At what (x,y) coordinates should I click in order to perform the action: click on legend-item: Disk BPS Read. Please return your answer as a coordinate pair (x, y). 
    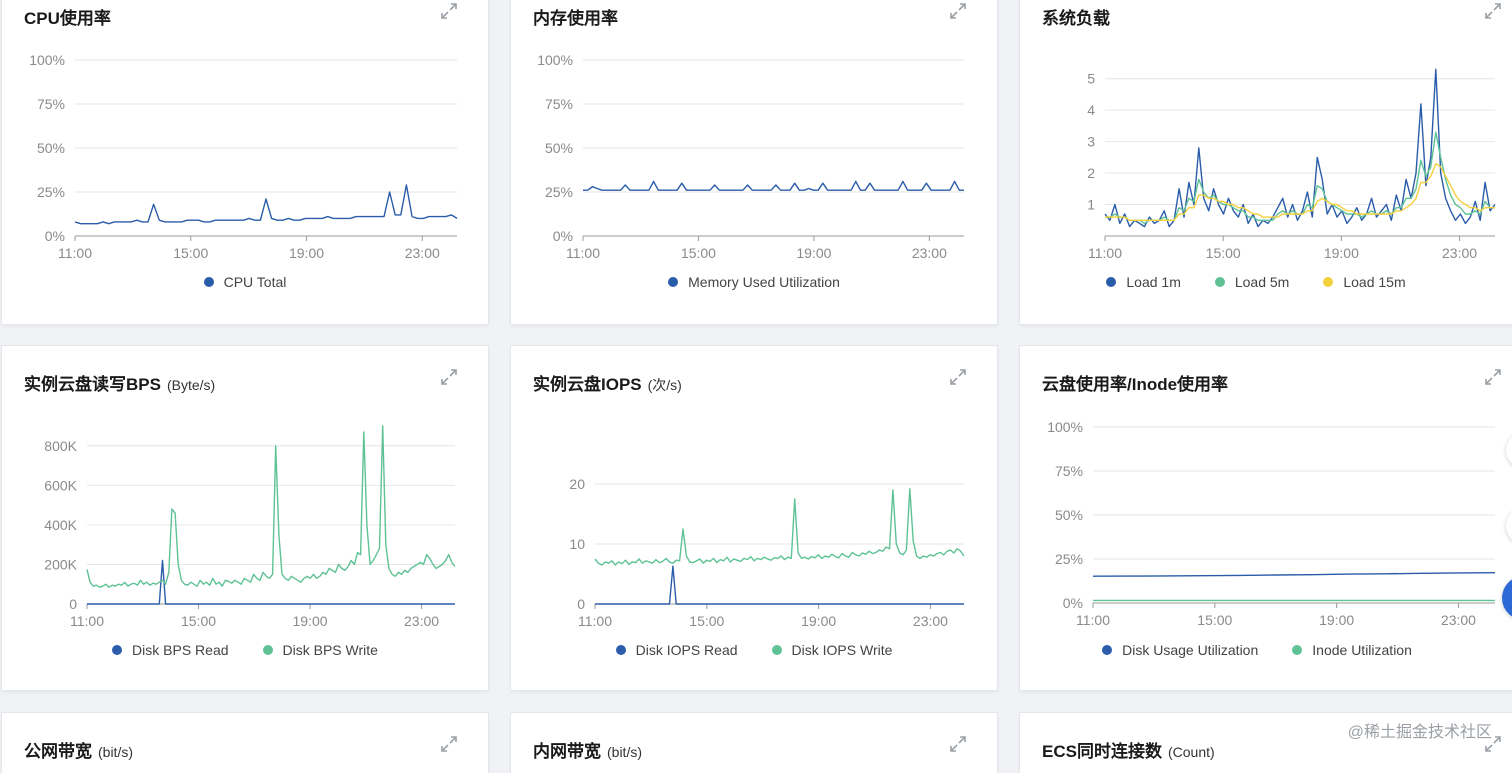
    Looking at the image, I should click on (170, 650).